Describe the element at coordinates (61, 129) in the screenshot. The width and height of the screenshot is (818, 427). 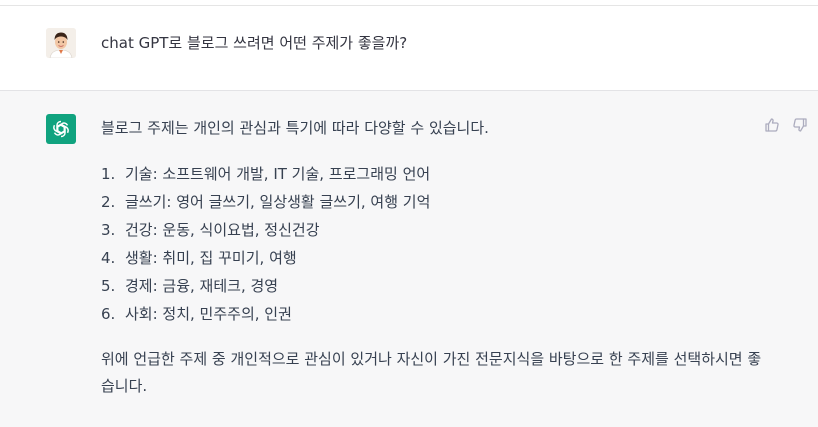
I see `openai-logo-icon` at that location.